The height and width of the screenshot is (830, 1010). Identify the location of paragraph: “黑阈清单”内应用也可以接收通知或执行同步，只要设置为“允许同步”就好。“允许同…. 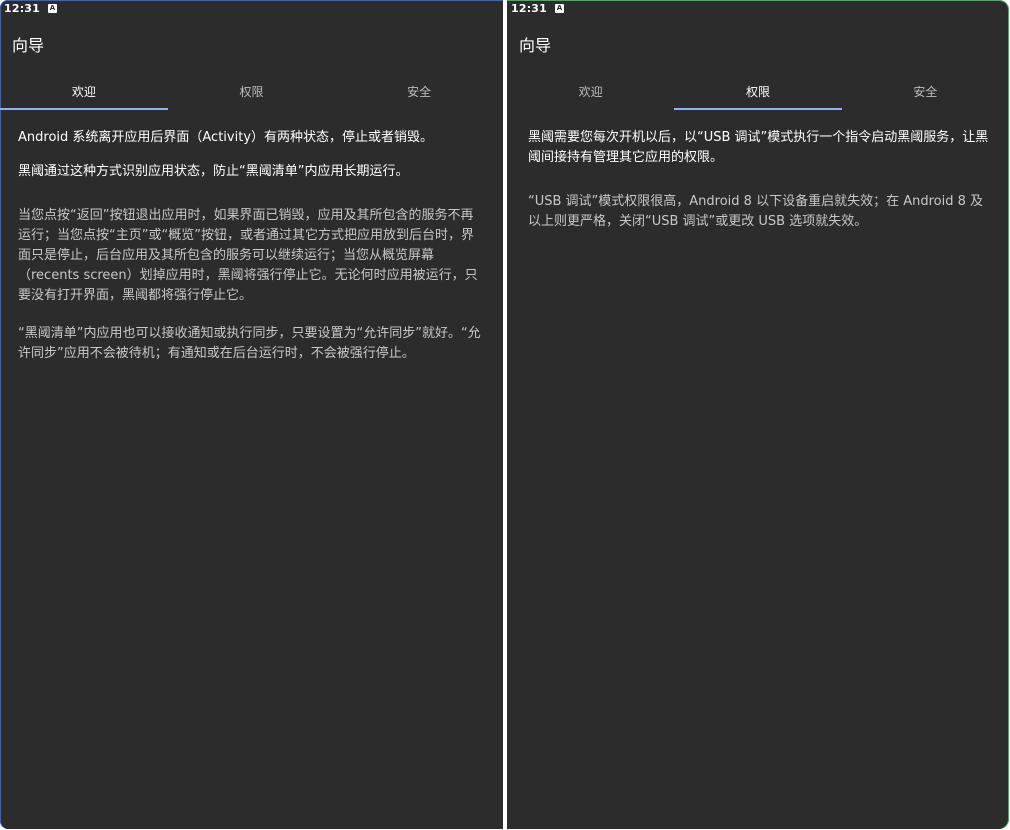
(249, 343).